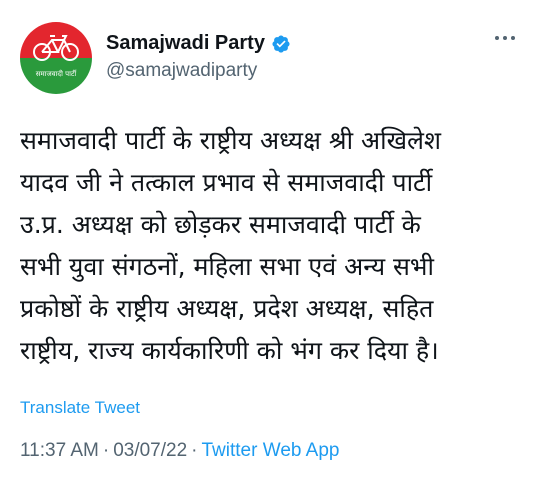 The height and width of the screenshot is (484, 537). Describe the element at coordinates (80, 408) in the screenshot. I see `translate-tweet-link: Translate Tweet` at that location.